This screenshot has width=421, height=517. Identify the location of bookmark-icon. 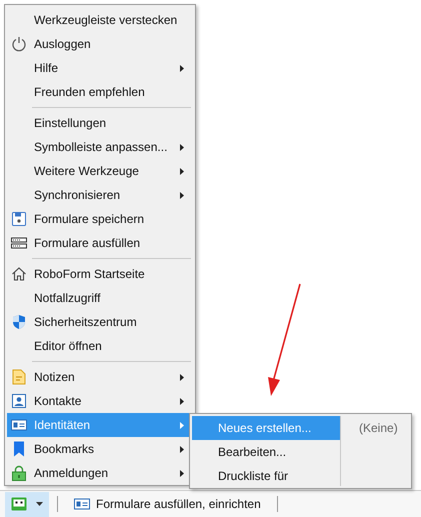
(19, 449).